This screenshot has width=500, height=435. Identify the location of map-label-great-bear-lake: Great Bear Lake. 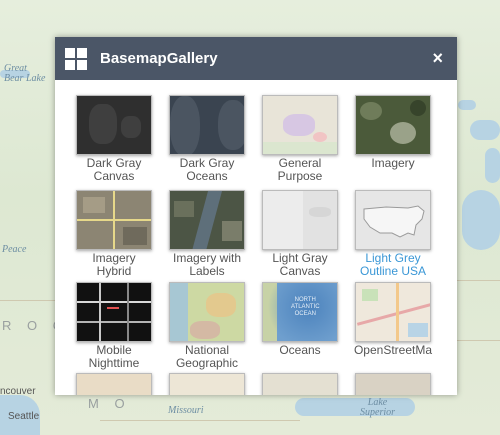
(25, 73).